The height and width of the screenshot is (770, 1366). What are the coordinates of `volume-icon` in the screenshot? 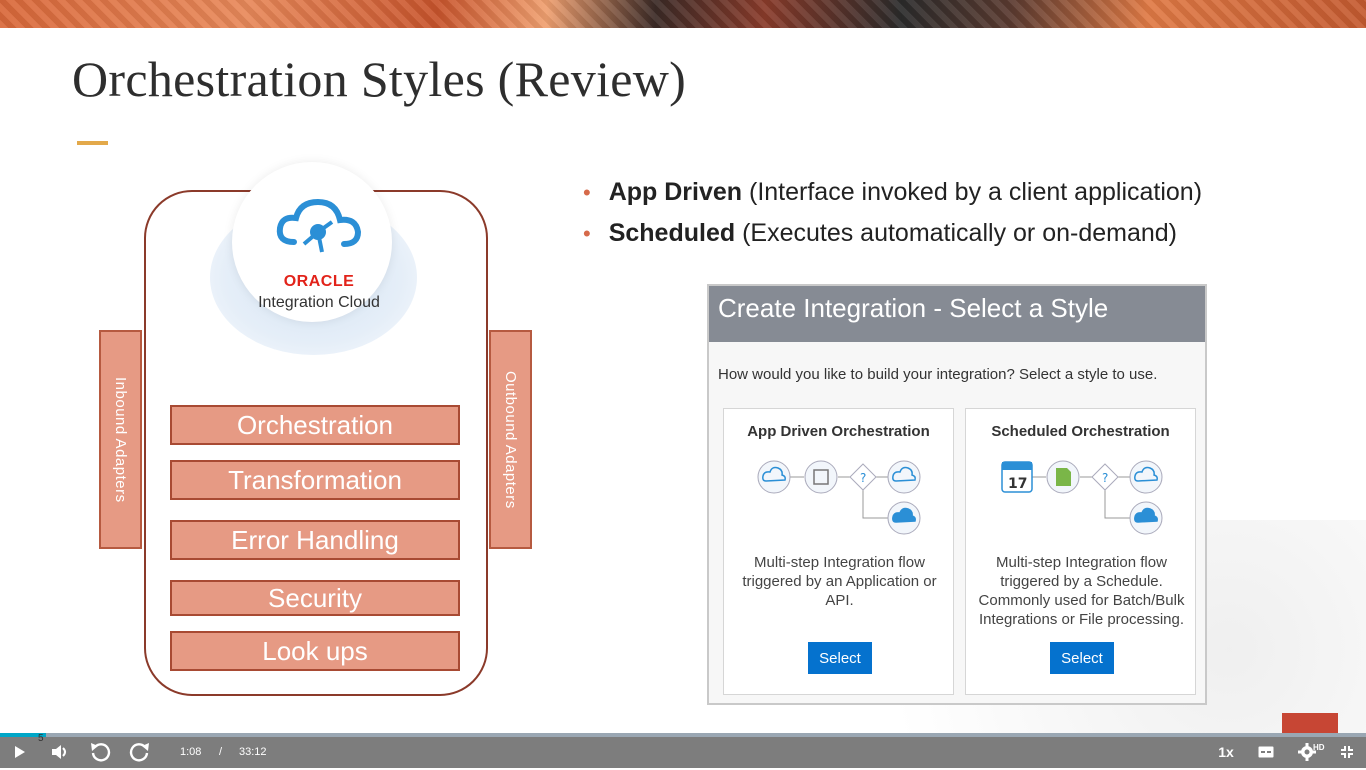 It's located at (60, 751).